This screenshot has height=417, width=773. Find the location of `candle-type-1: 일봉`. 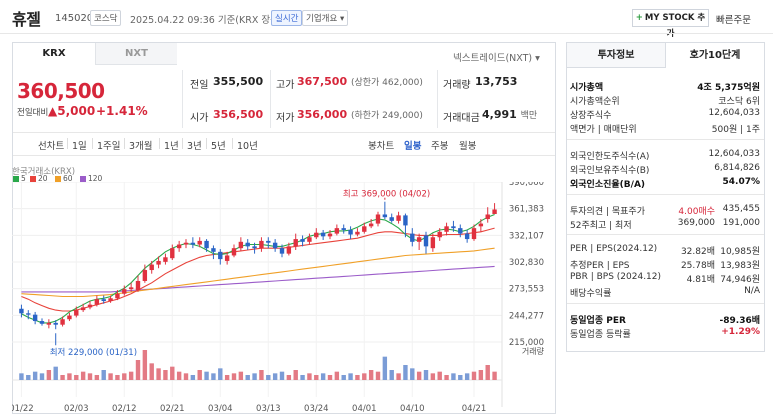

candle-type-1: 일봉 is located at coordinates (412, 145).